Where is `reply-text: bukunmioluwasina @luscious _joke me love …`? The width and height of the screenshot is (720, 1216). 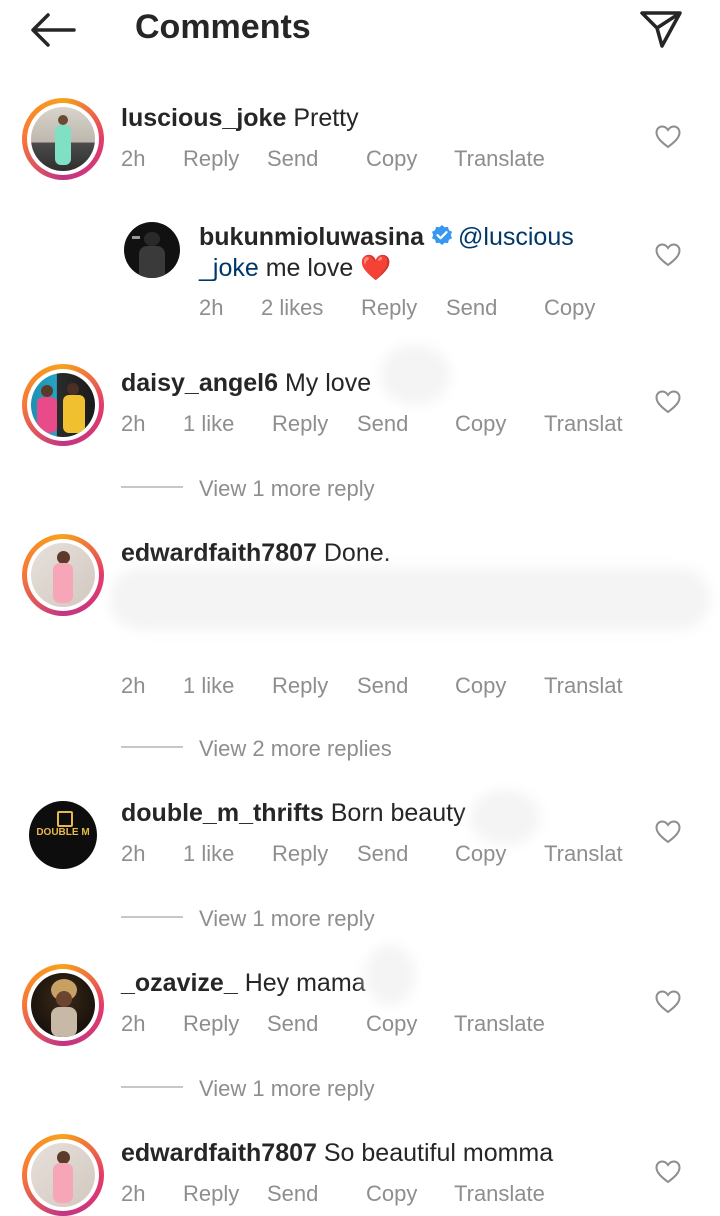
reply-text: bukunmioluwasina @luscious _joke me love … is located at coordinates (386, 253).